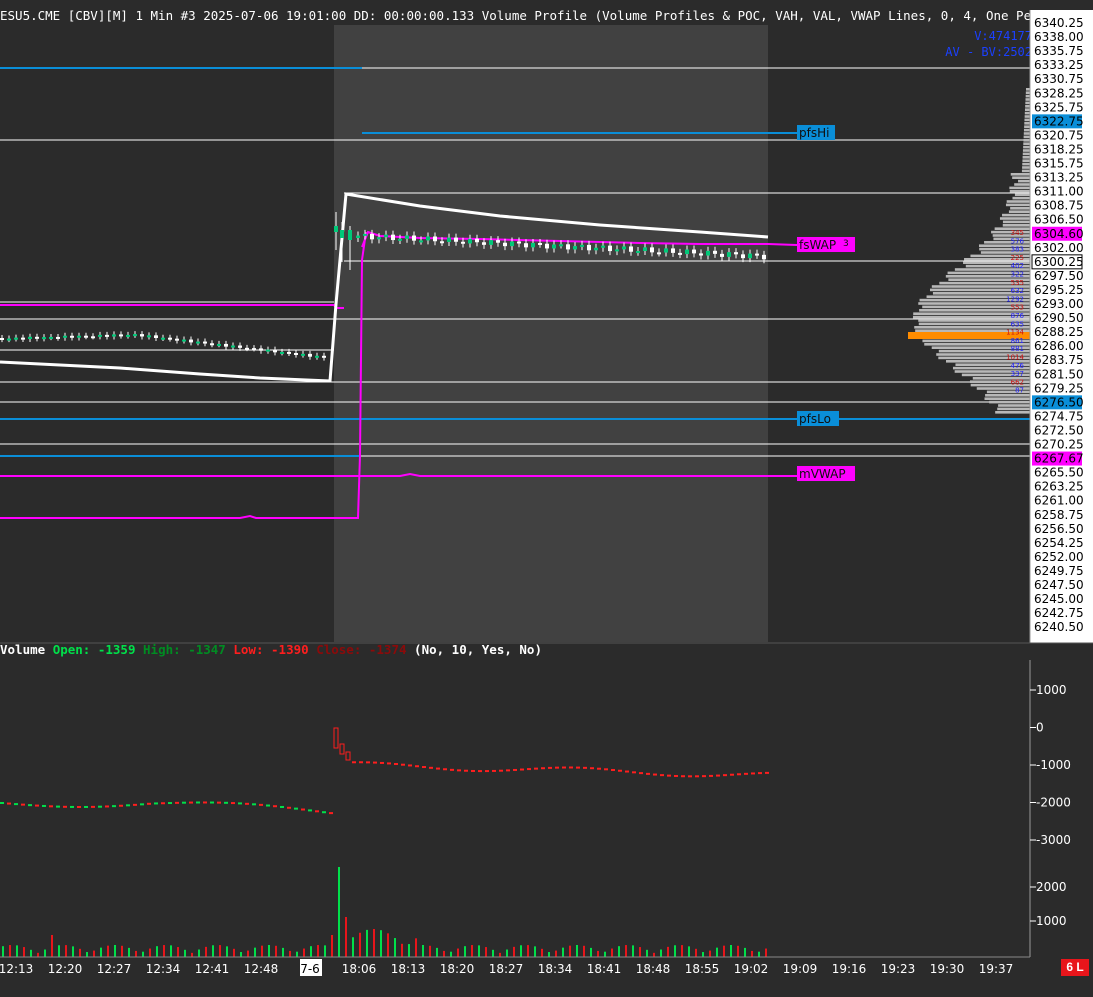 The height and width of the screenshot is (997, 1093). What do you see at coordinates (1059, 557) in the screenshot?
I see `price-label: 6252.00` at bounding box center [1059, 557].